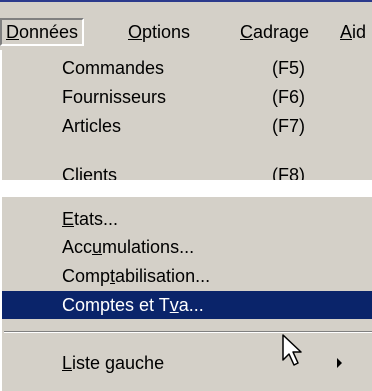  What do you see at coordinates (118, 363) in the screenshot?
I see `menu-item-label-post: iste gauche` at bounding box center [118, 363].